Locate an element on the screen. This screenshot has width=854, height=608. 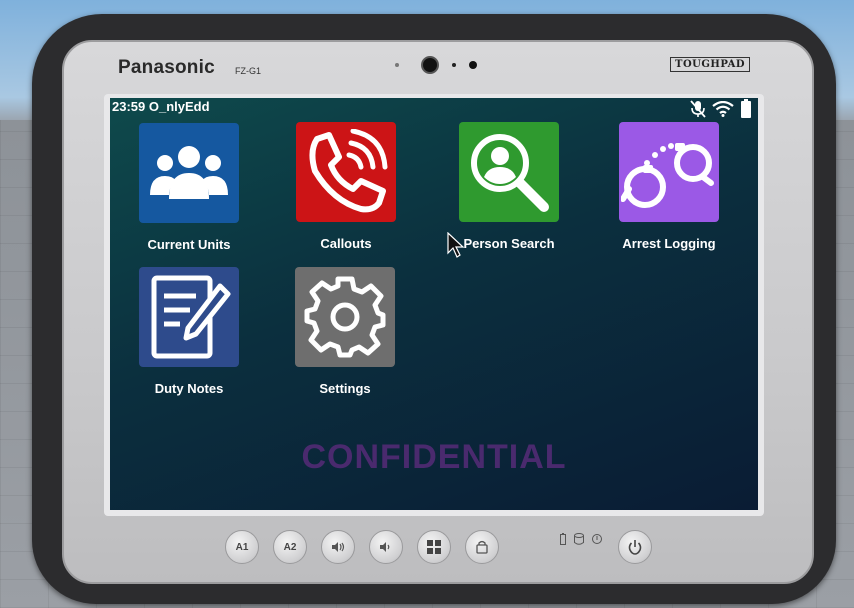
volume-up-icon is located at coordinates (338, 547).